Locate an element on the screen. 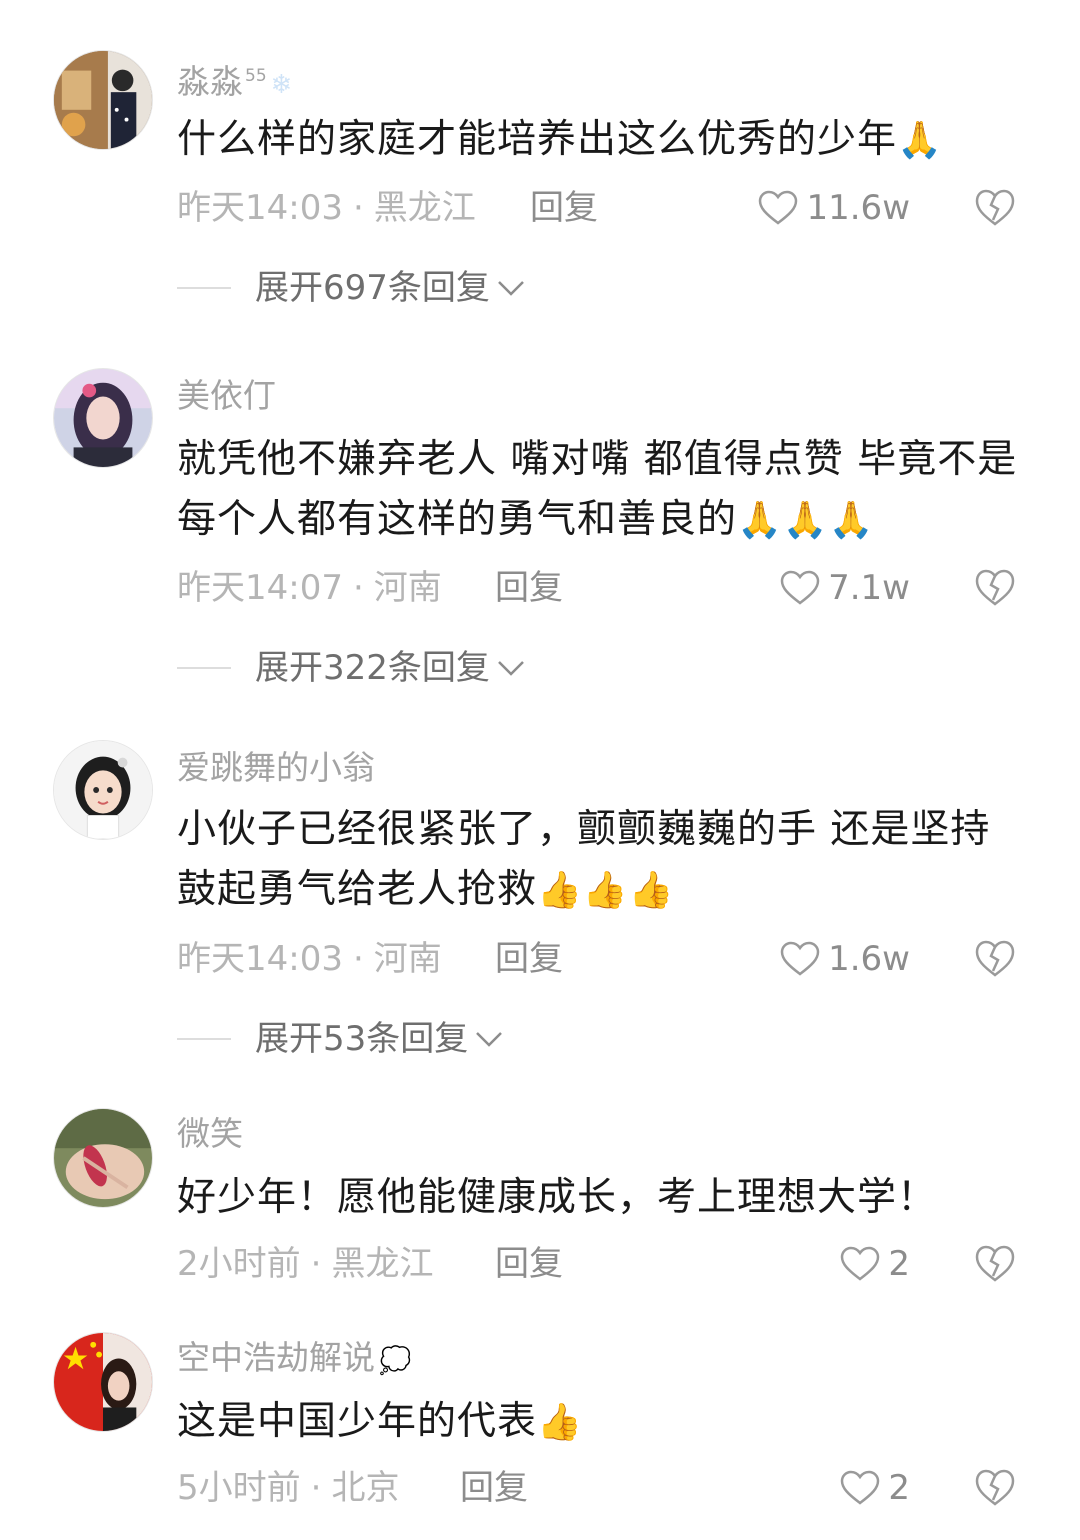 The width and height of the screenshot is (1080, 1540). timestamp: 昨天14:07 is located at coordinates (260, 588).